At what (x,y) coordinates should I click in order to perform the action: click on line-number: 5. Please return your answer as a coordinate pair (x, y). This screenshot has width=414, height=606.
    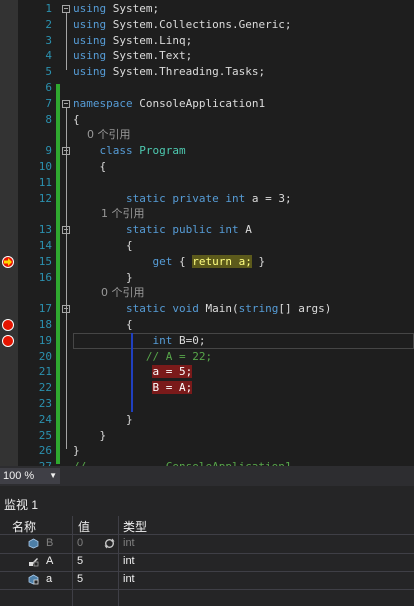
    Looking at the image, I should click on (48, 72).